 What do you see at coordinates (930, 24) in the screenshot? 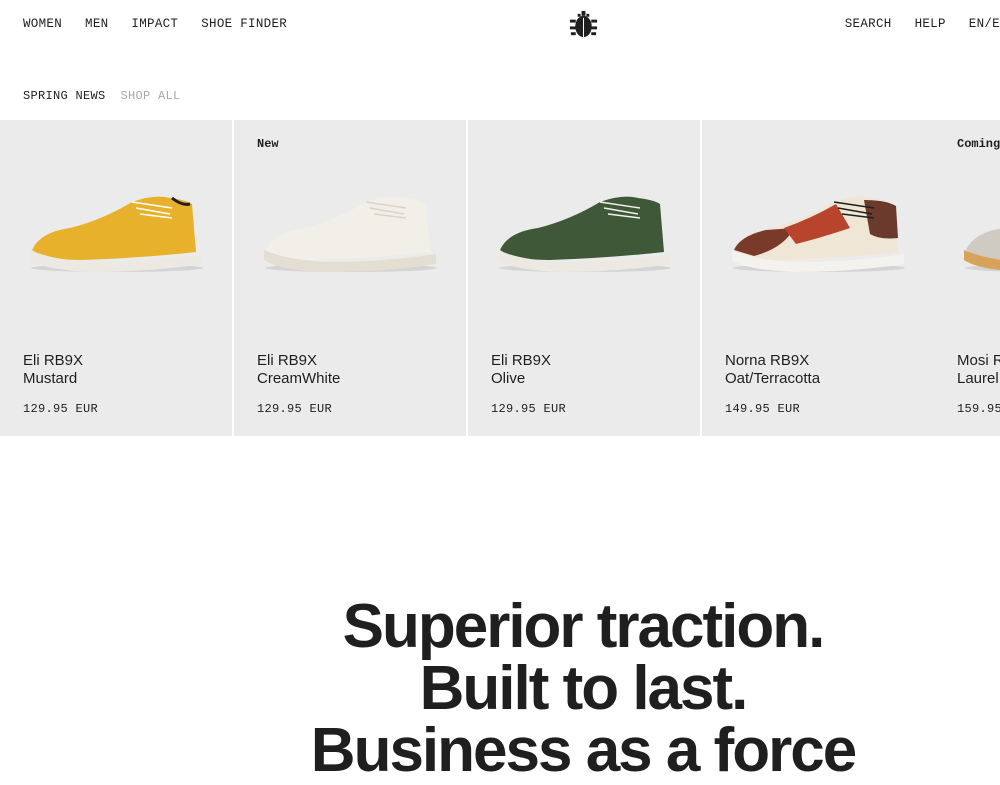
I see `nav-help: HELP` at bounding box center [930, 24].